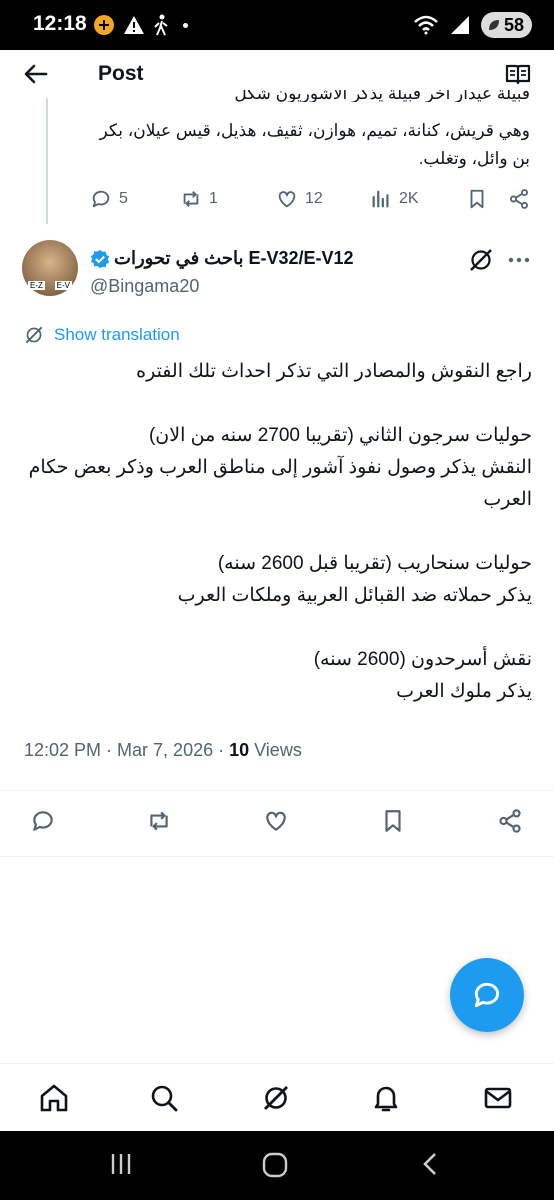  What do you see at coordinates (161, 25) in the screenshot?
I see `walking-icon` at bounding box center [161, 25].